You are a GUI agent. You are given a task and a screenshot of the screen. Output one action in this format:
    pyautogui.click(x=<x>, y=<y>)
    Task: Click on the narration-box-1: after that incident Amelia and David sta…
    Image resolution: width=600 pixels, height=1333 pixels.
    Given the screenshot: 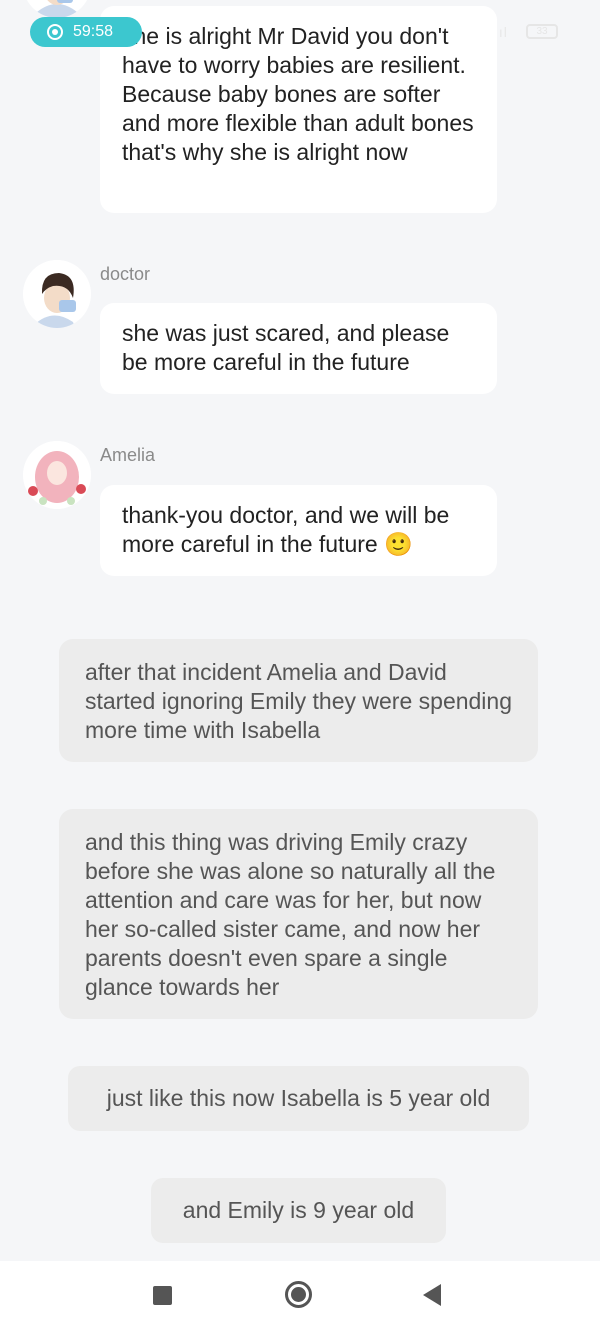 What is the action you would take?
    pyautogui.click(x=298, y=700)
    